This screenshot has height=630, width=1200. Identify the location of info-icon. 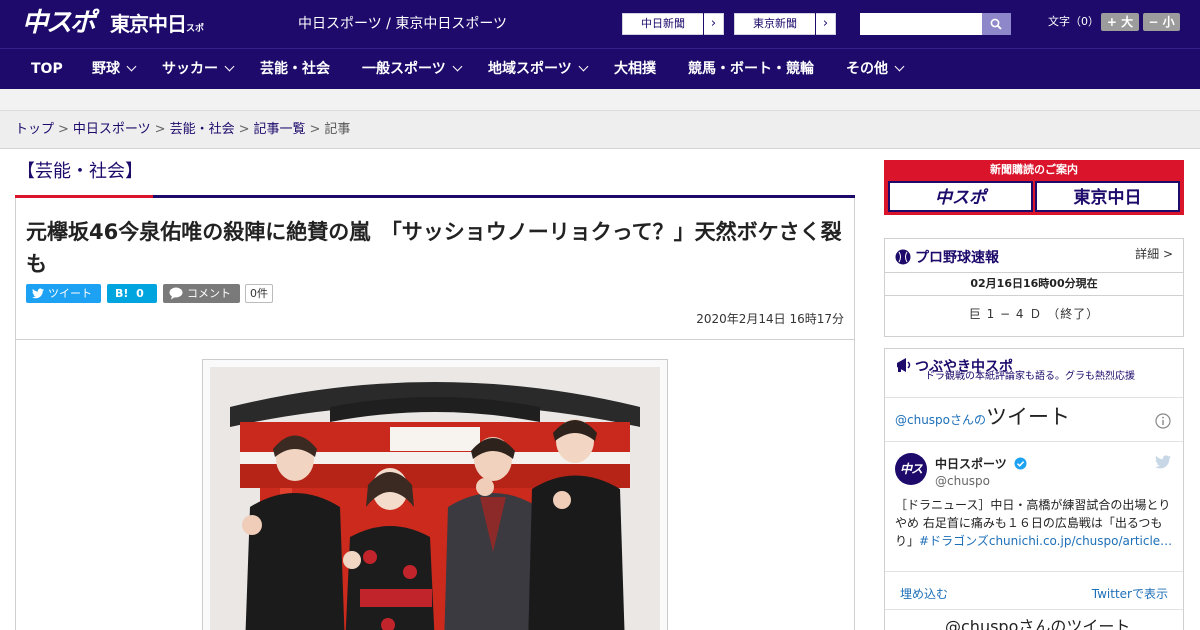
(1163, 421).